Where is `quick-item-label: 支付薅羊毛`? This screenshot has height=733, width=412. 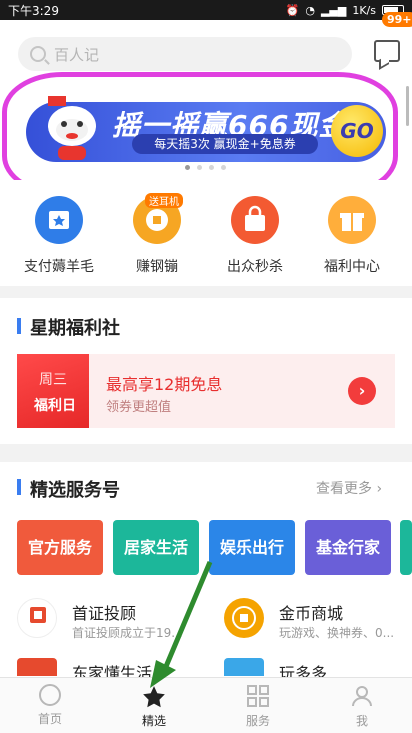
quick-item-label: 支付薅羊毛 is located at coordinates (59, 267).